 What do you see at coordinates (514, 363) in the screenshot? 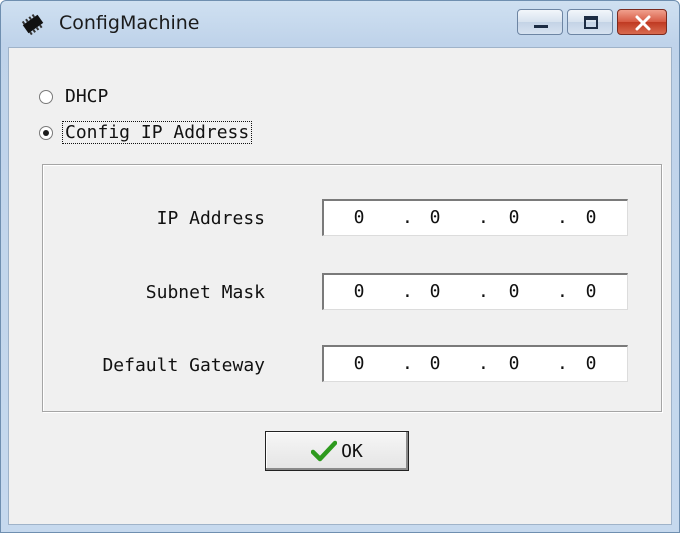
I see `gateway-octet-3: 0` at bounding box center [514, 363].